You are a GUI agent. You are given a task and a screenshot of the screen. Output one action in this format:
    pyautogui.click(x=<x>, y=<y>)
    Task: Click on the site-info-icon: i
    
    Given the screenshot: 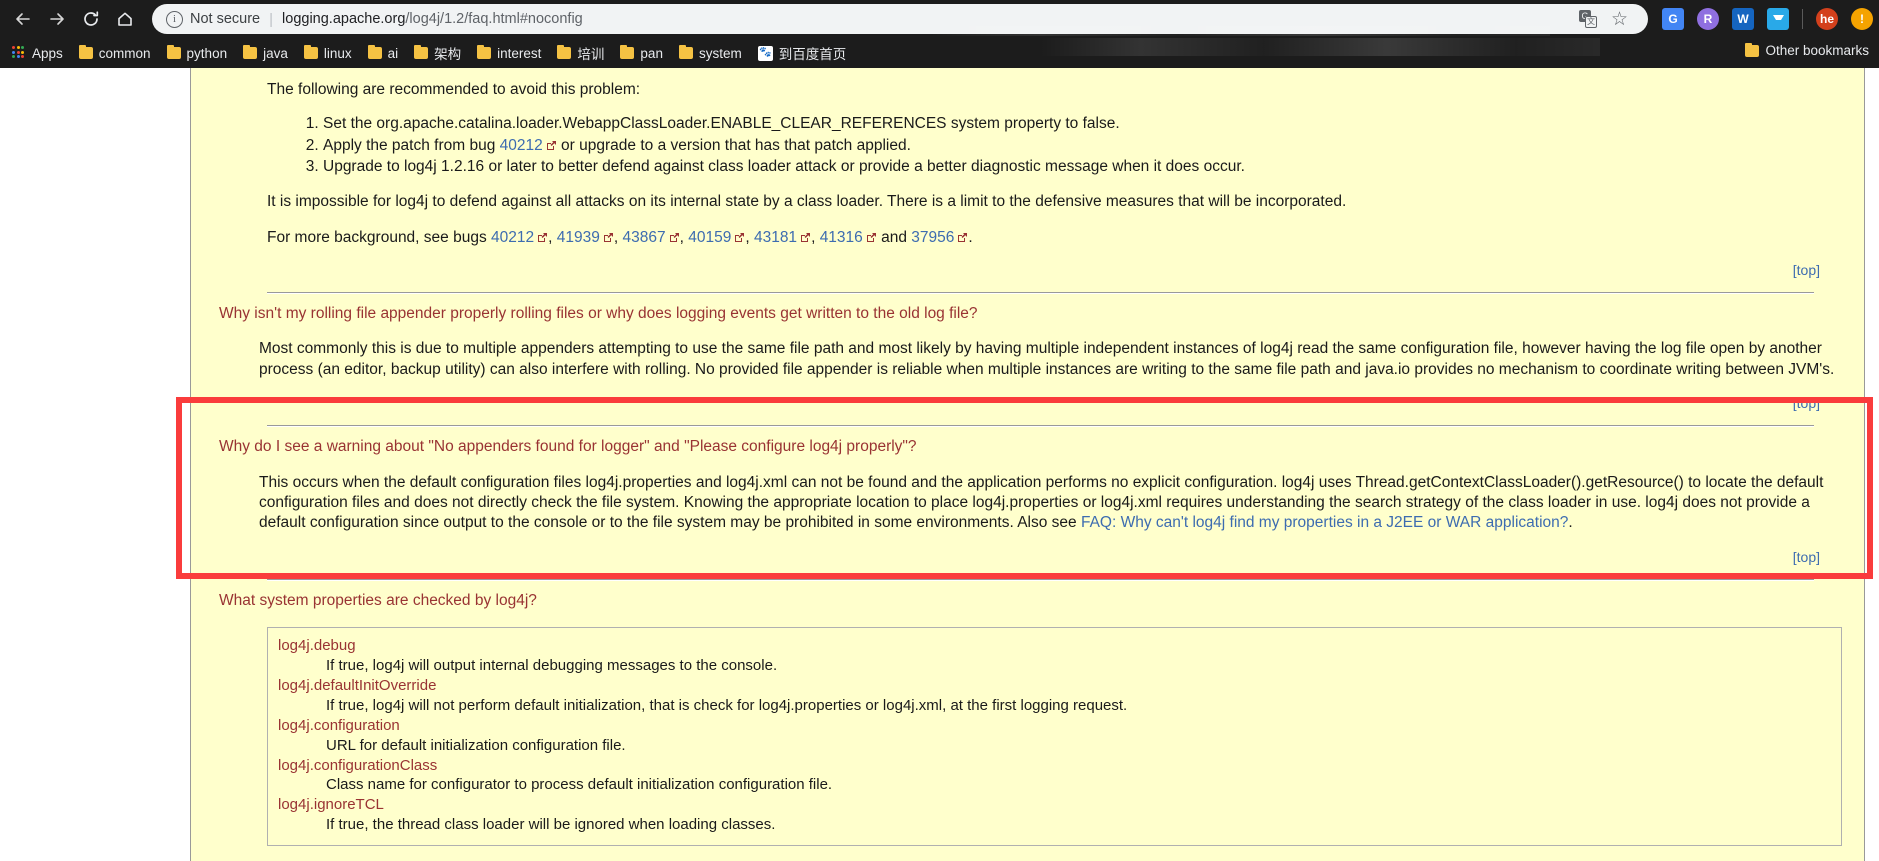 What is the action you would take?
    pyautogui.click(x=174, y=19)
    